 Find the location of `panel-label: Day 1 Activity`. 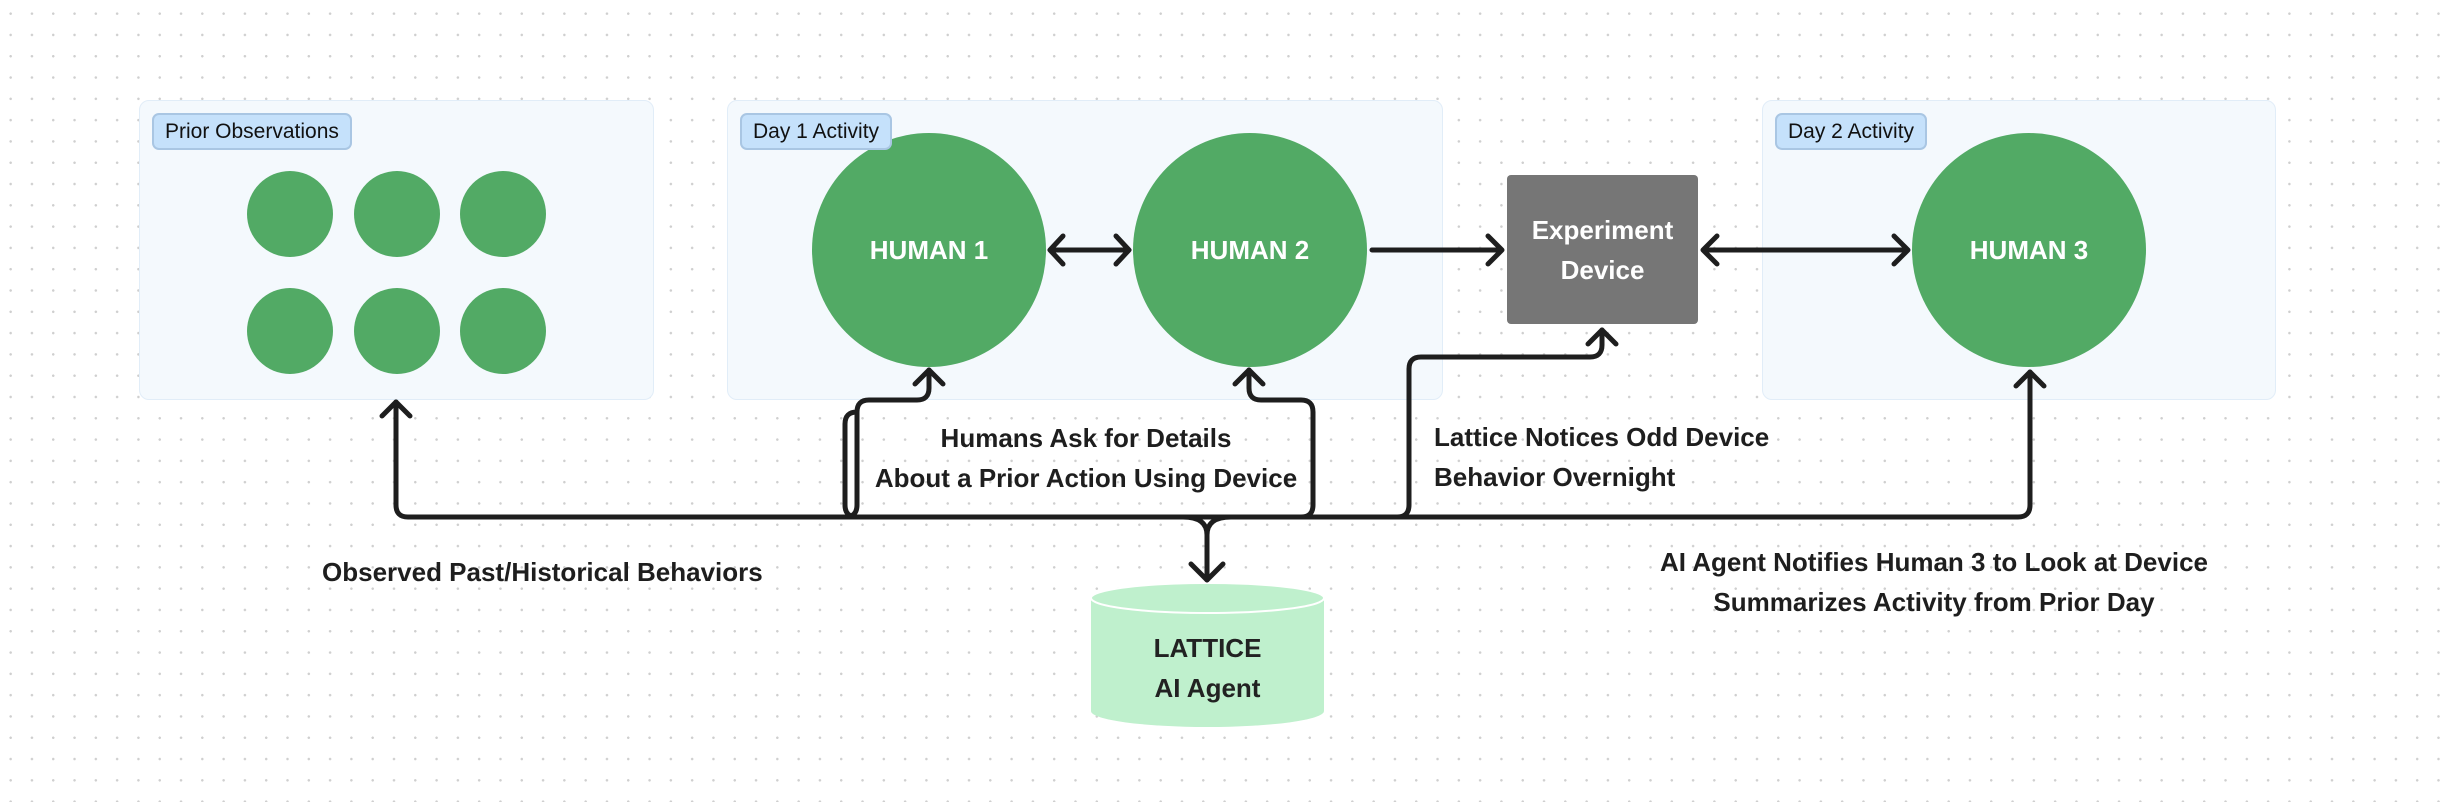

panel-label: Day 1 Activity is located at coordinates (816, 131).